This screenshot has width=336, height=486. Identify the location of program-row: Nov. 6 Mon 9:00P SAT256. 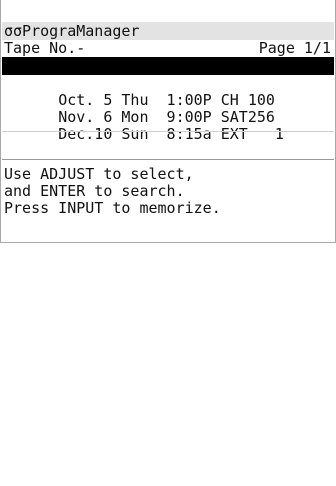
(139, 109).